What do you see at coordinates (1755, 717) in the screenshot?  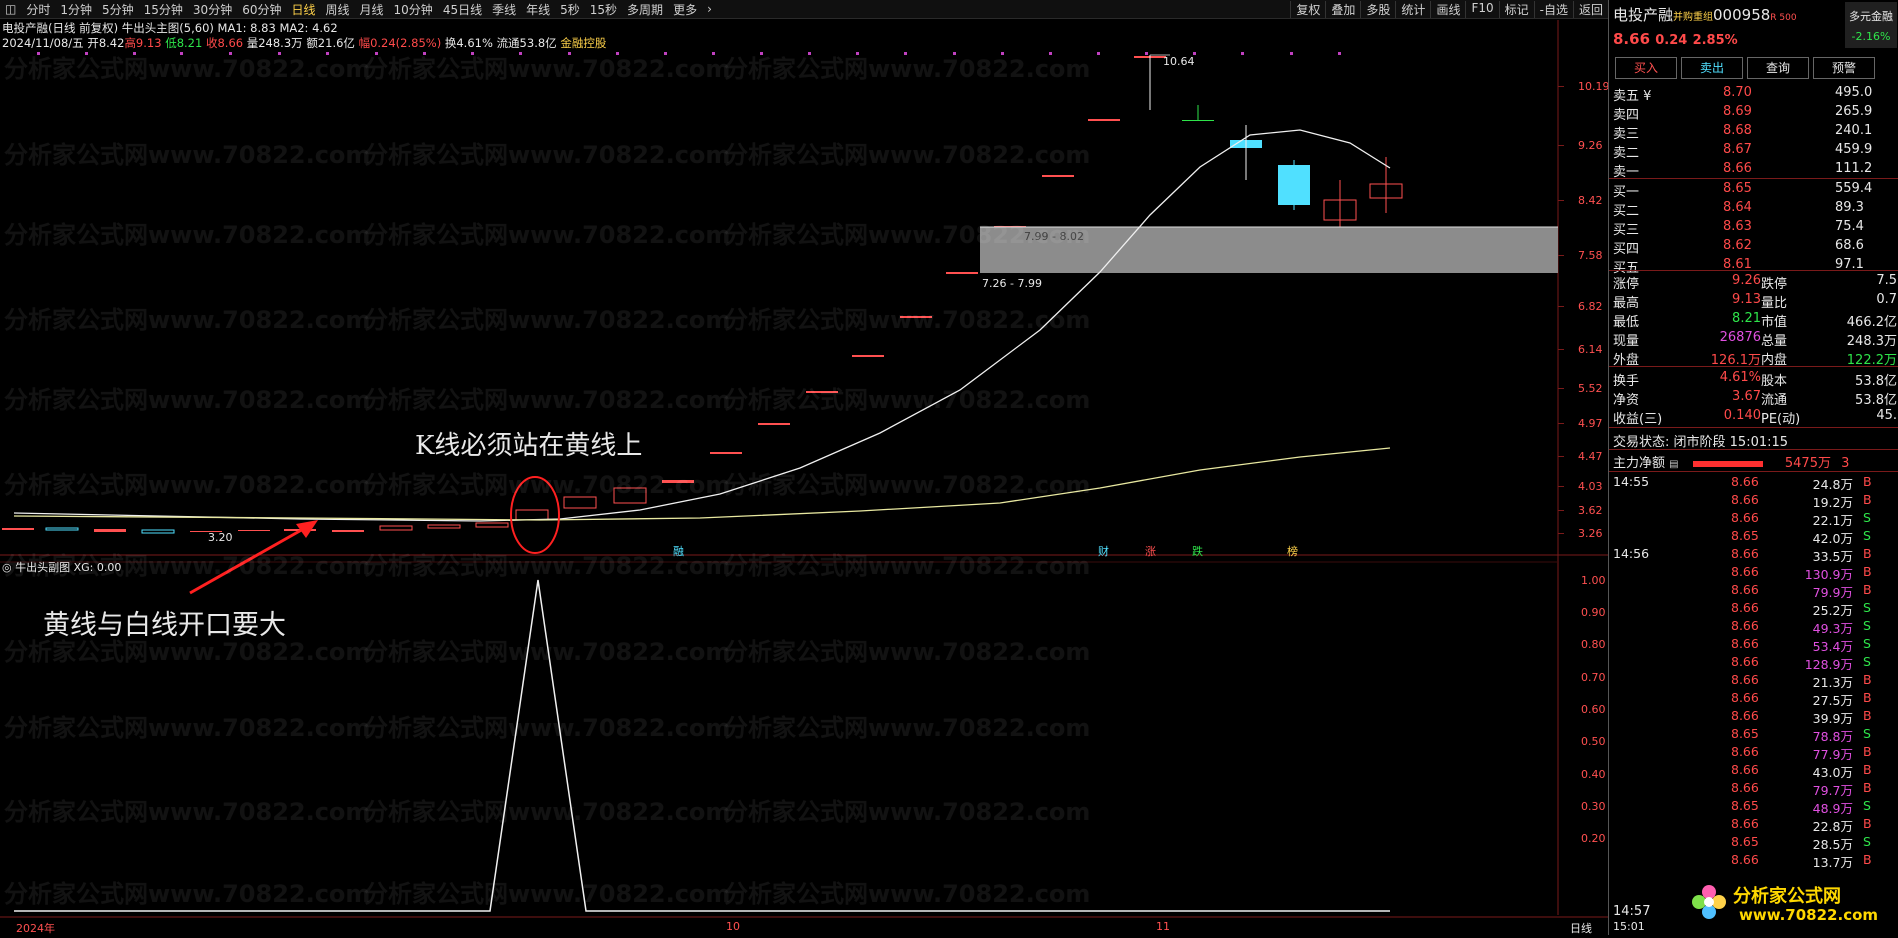 I see `tick-row: 8.66 39.9万 B` at bounding box center [1755, 717].